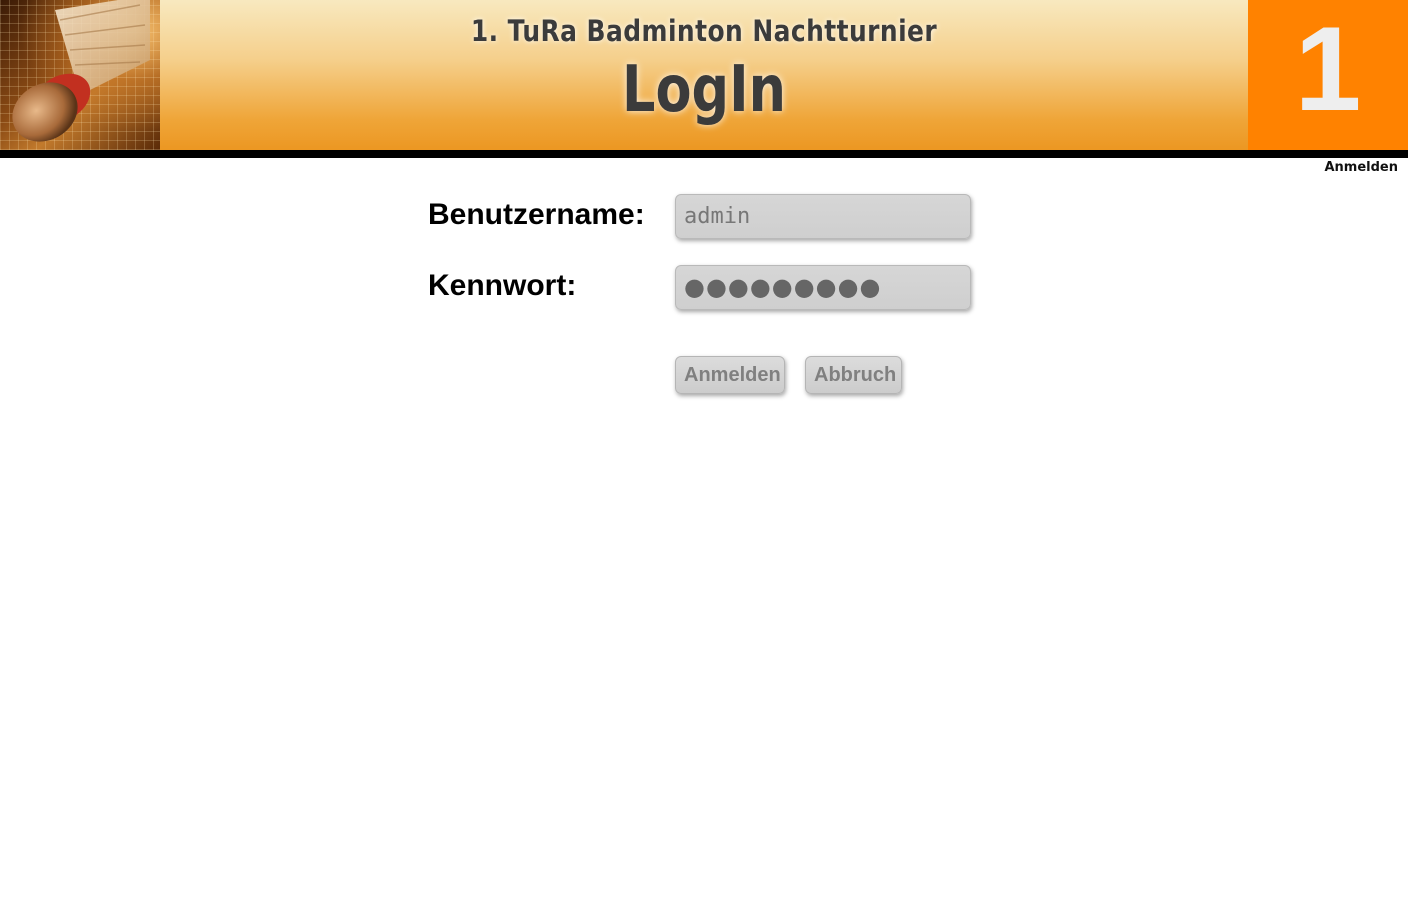 The height and width of the screenshot is (904, 1408). Describe the element at coordinates (704, 154) in the screenshot. I see `header-divider` at that location.